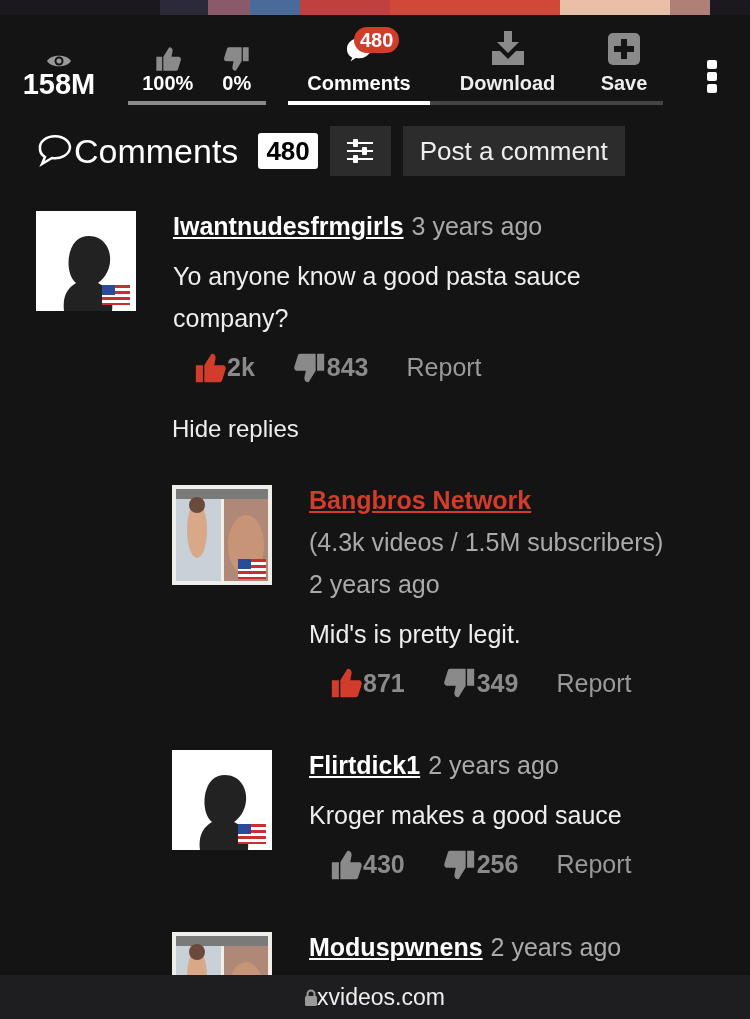 This screenshot has width=750, height=1019. What do you see at coordinates (477, 226) in the screenshot?
I see `comment-time: 3 years ago` at bounding box center [477, 226].